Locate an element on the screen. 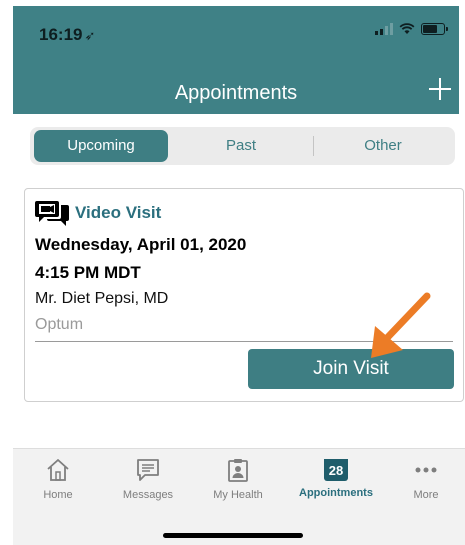  page-title: Appointments is located at coordinates (236, 93).